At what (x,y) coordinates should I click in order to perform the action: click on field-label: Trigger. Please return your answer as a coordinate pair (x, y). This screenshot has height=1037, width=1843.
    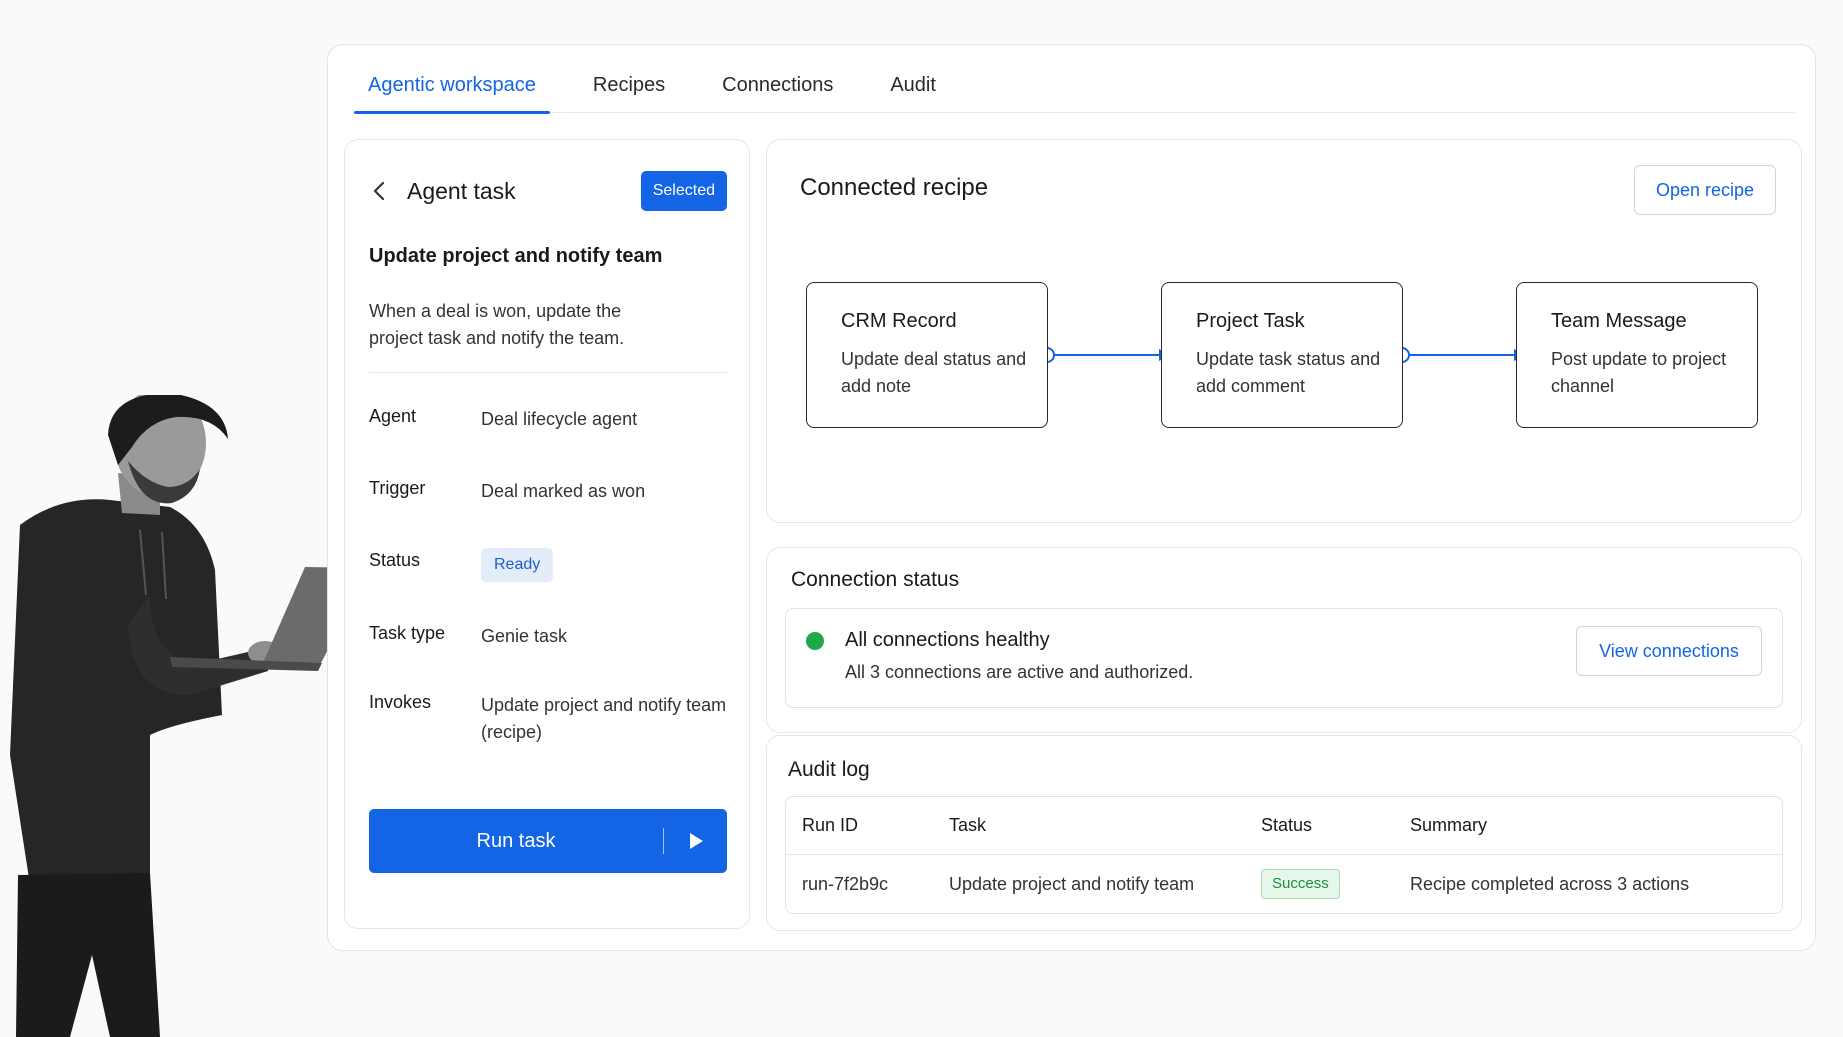
    Looking at the image, I should click on (397, 488).